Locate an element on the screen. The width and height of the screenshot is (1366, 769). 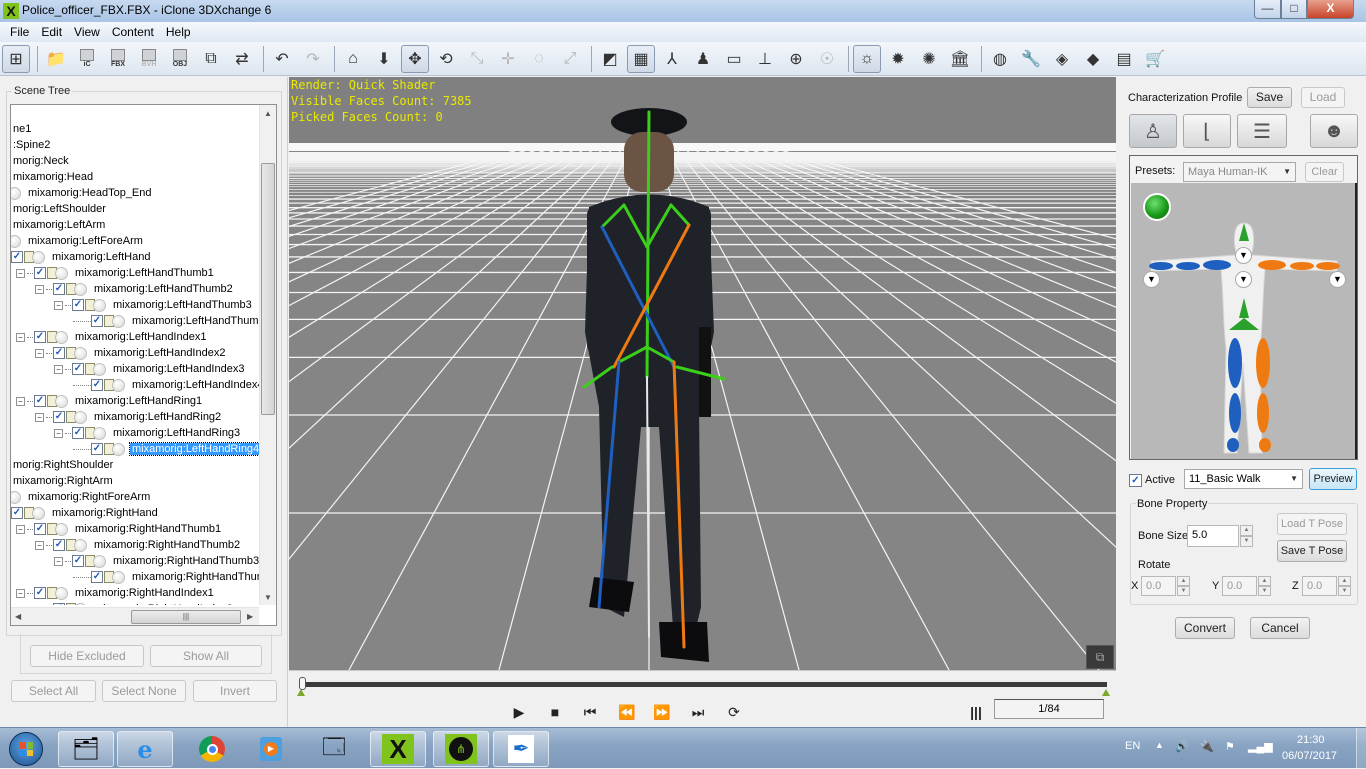
rotate-z-down-icon: ▼ is located at coordinates (1344, 591).